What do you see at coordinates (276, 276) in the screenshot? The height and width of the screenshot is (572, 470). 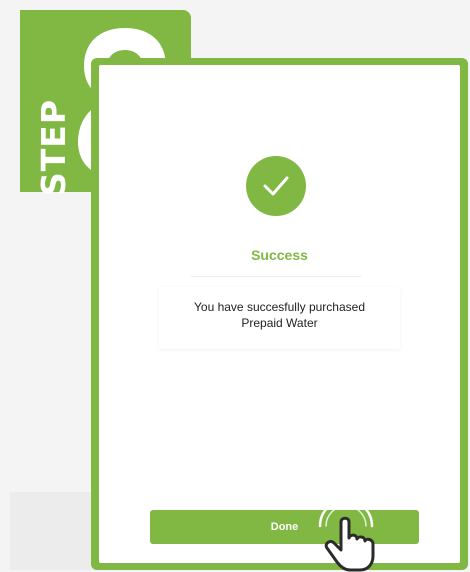 I see `divider` at bounding box center [276, 276].